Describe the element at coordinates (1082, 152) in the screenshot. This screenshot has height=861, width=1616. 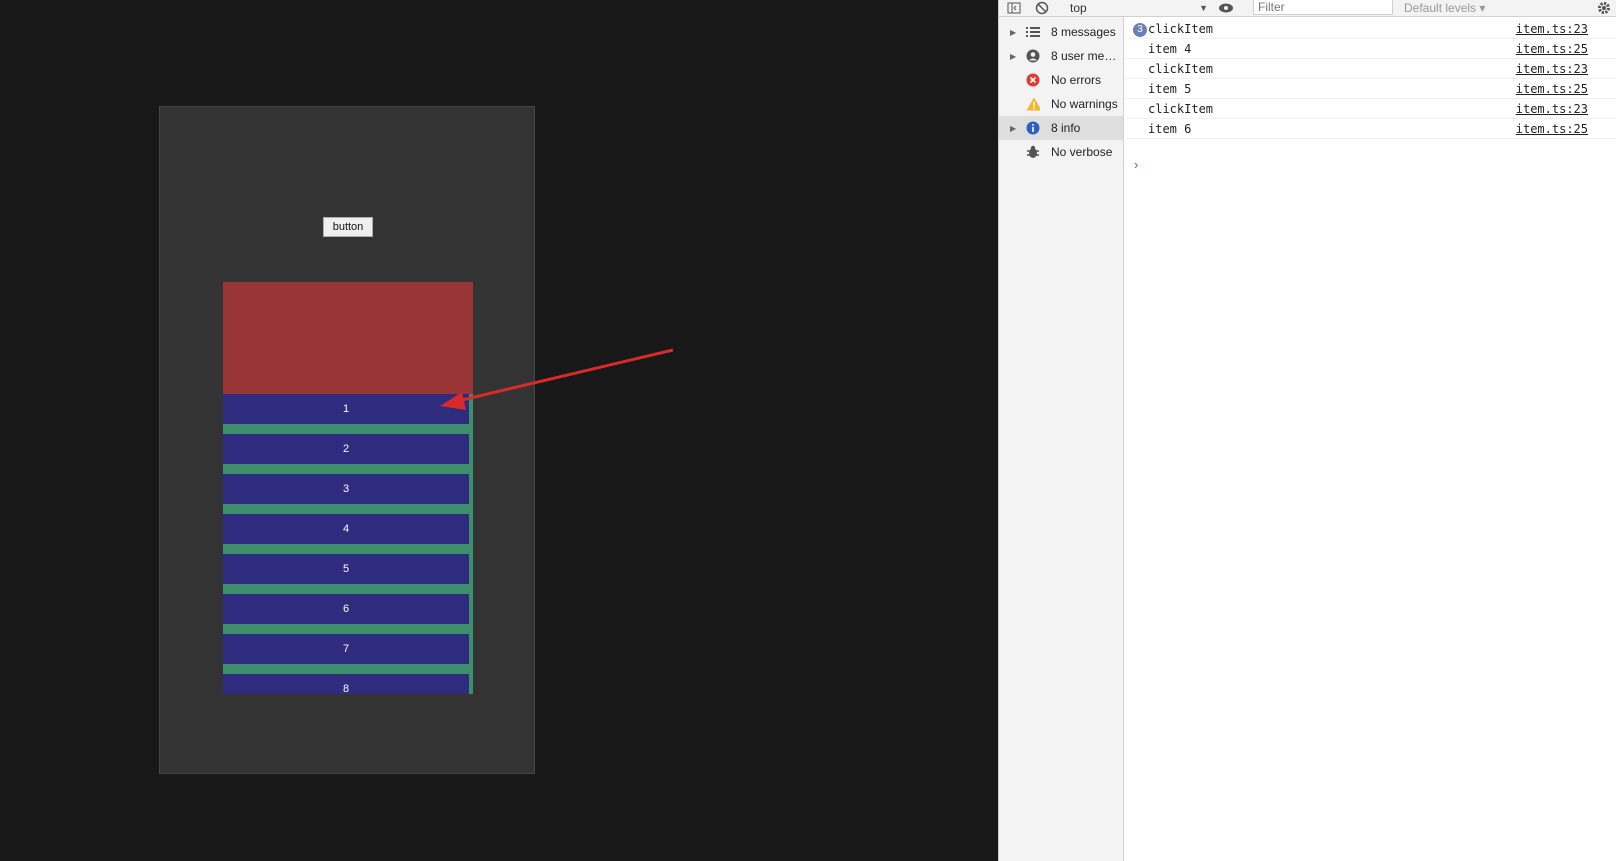
I see `sidebar-item-label: No verbose` at that location.